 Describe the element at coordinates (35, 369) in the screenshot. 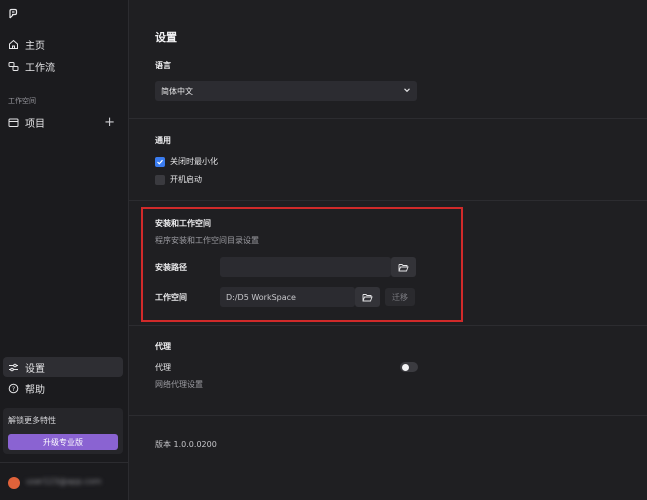

I see `sidebar-item-label: 设置` at that location.